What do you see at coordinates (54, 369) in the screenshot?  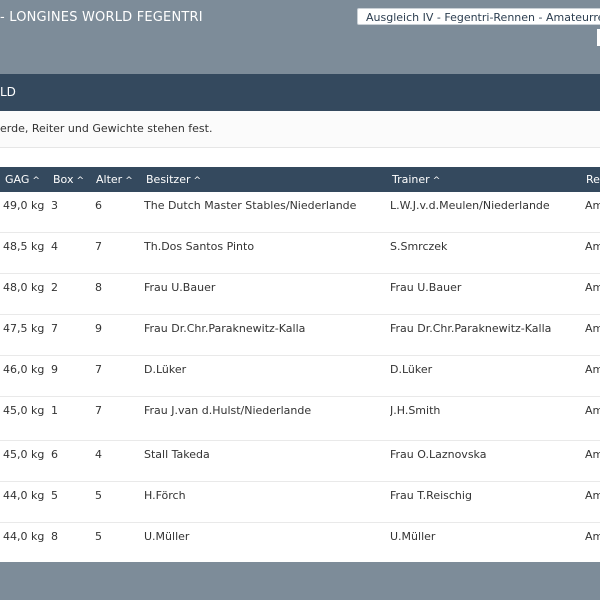 I see `box-cell: 9` at bounding box center [54, 369].